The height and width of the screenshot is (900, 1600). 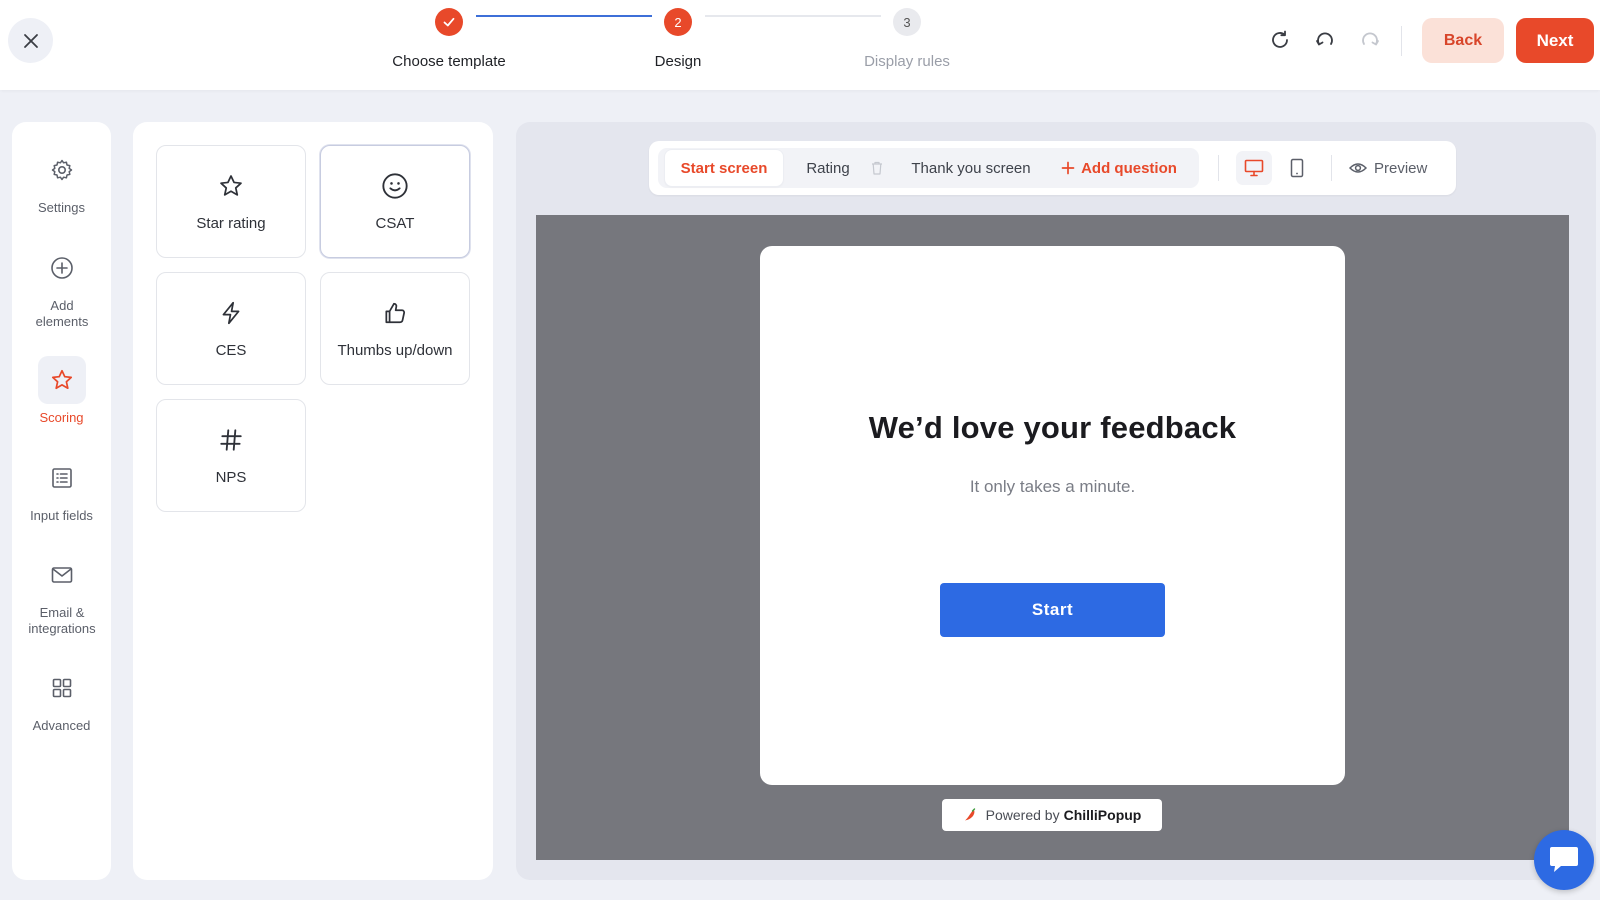 I want to click on sidebar-item-label: Settings, so click(x=61, y=207).